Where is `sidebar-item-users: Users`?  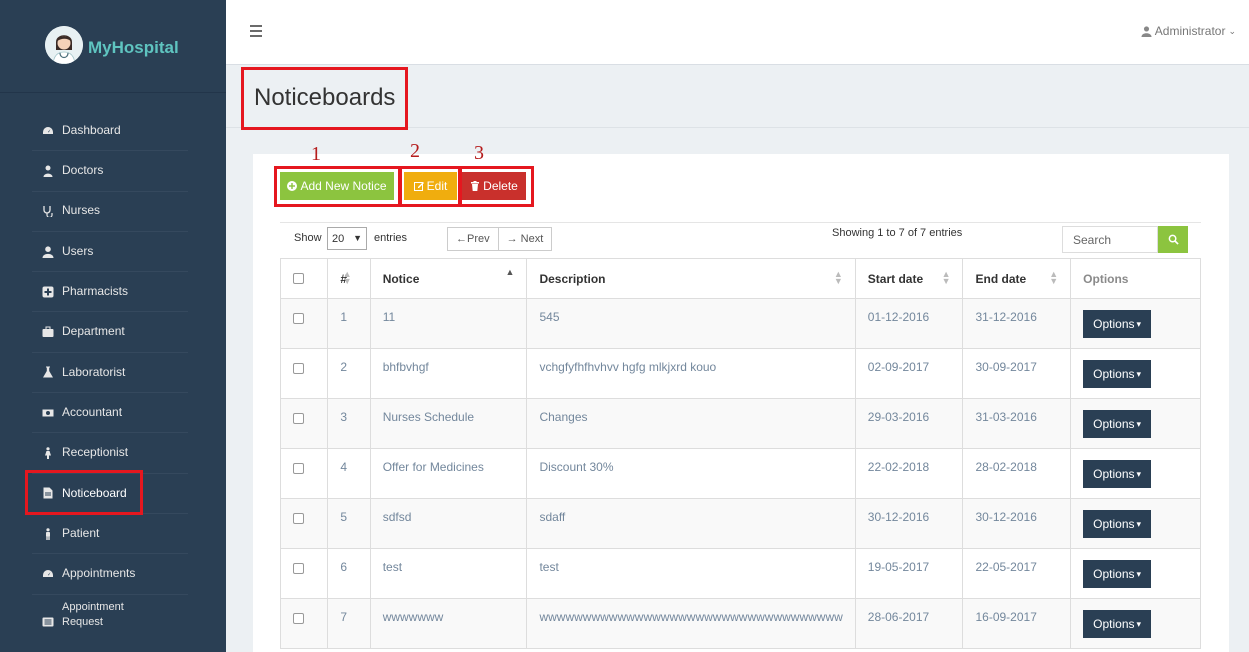
sidebar-item-users: Users is located at coordinates (110, 252).